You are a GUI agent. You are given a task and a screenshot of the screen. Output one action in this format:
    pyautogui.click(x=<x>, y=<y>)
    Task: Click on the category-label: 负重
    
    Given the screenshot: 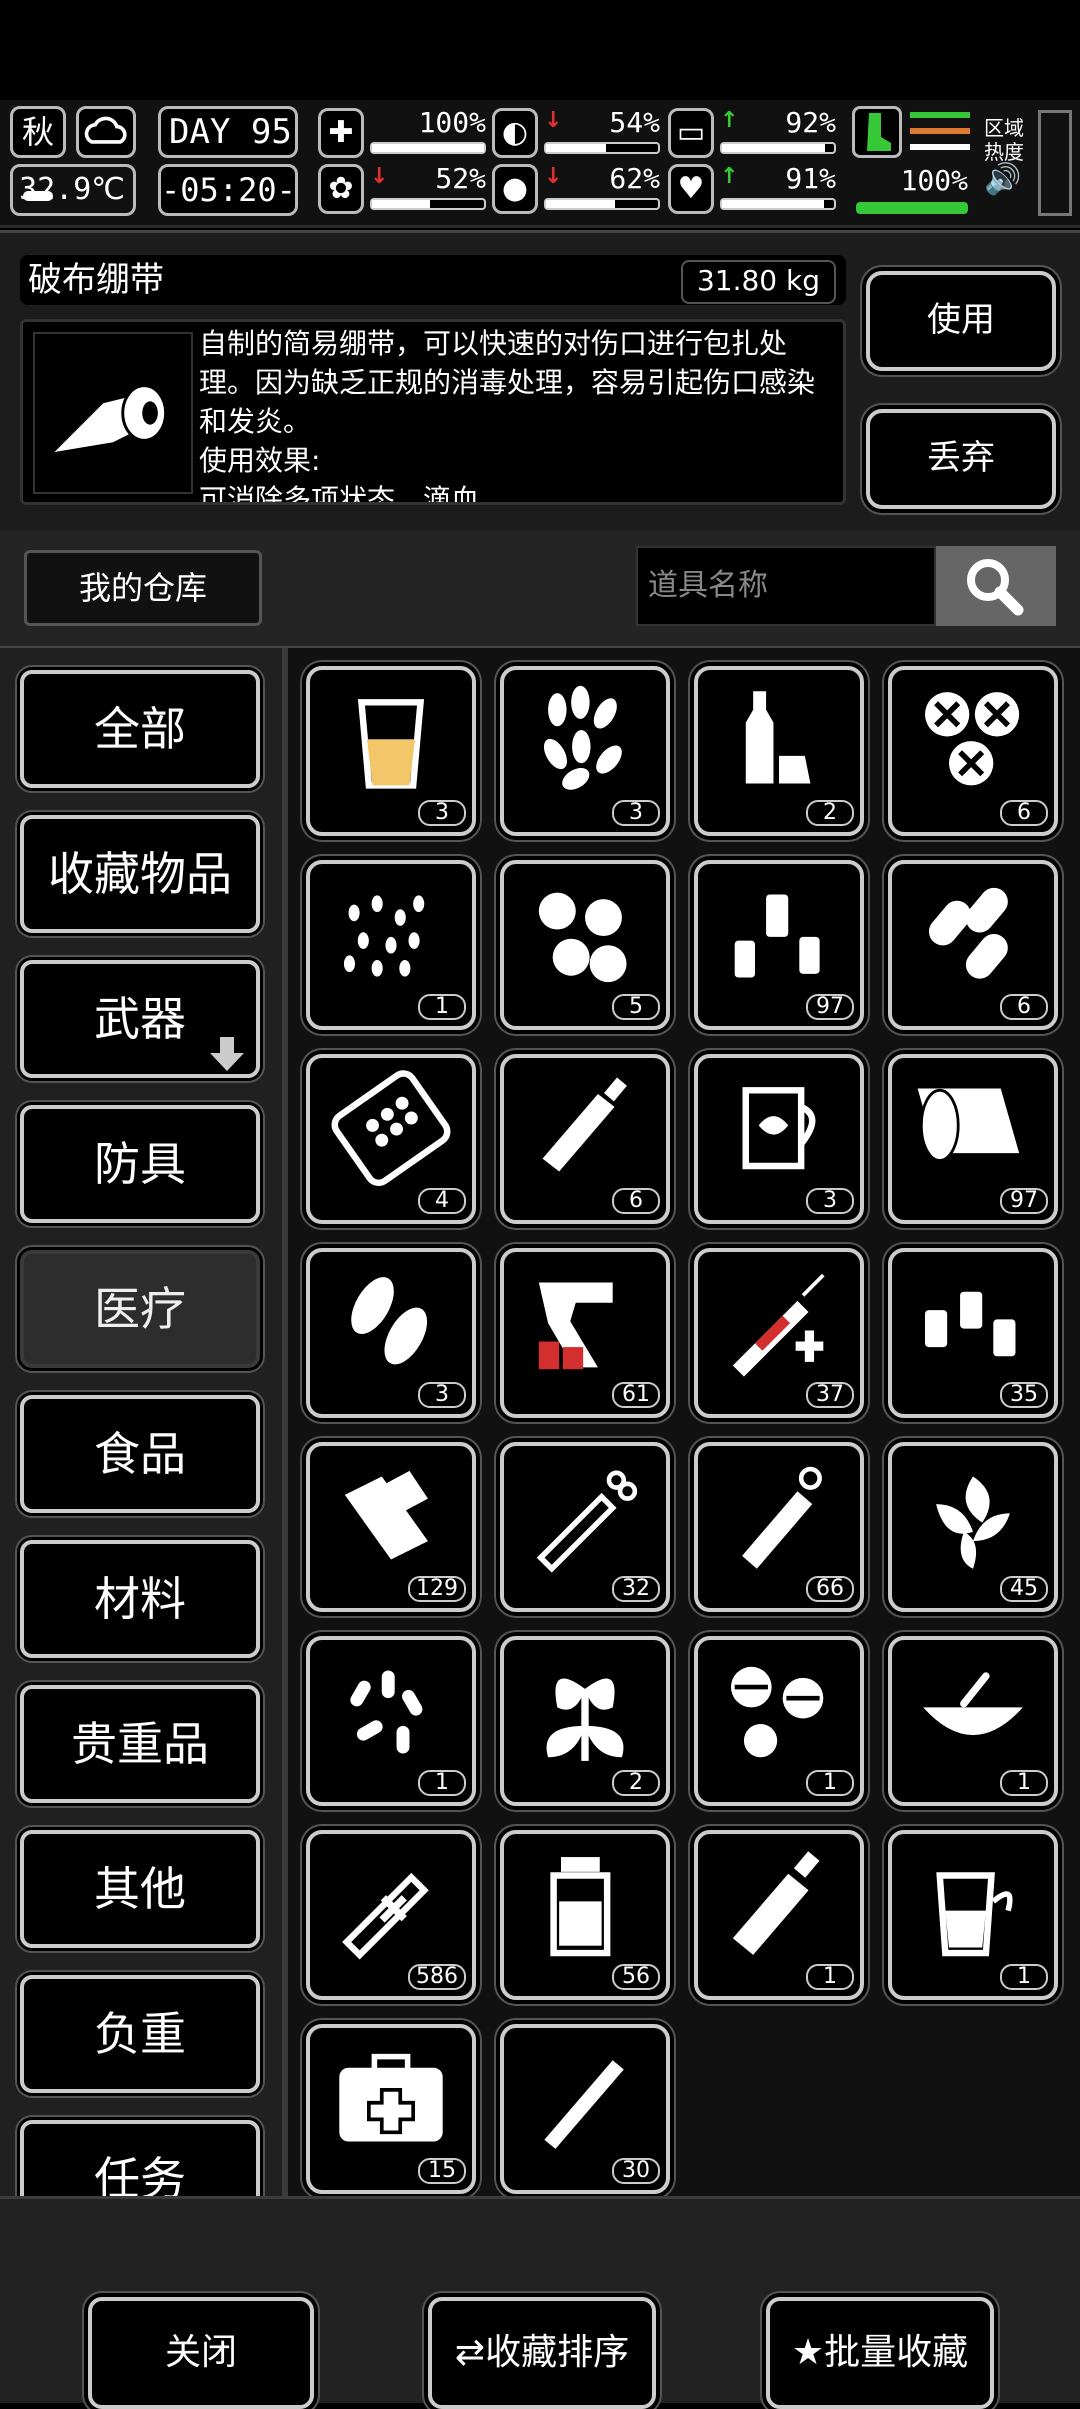 What is the action you would take?
    pyautogui.click(x=140, y=2034)
    